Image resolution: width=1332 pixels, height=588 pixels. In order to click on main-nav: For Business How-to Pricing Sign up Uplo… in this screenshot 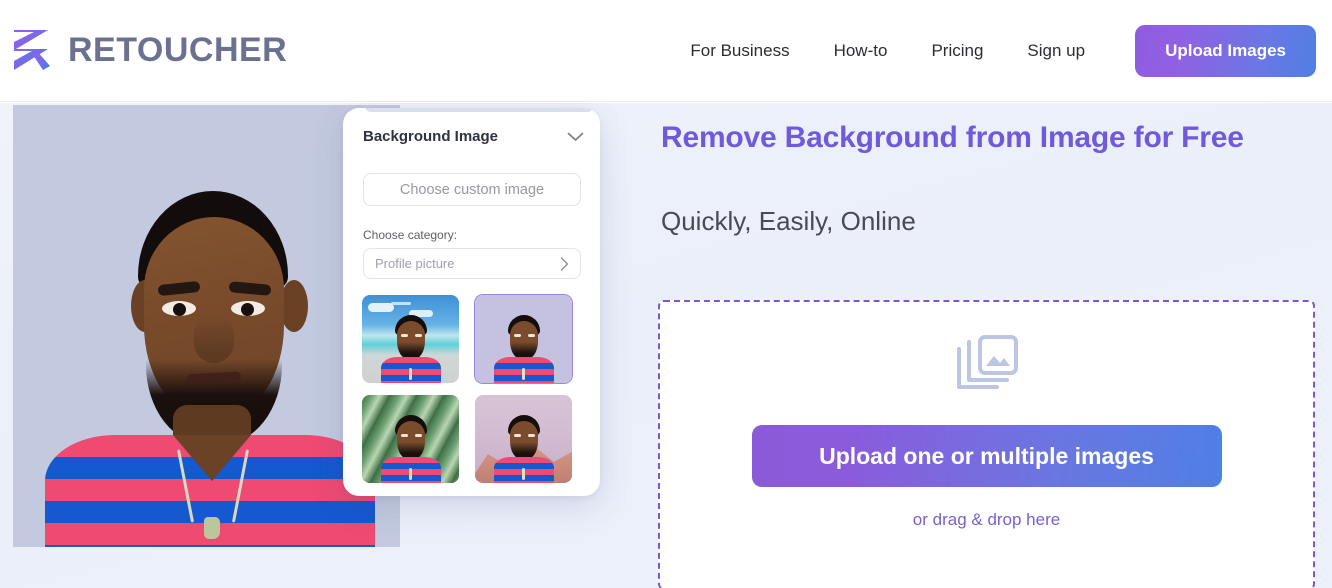, I will do `click(998, 51)`.